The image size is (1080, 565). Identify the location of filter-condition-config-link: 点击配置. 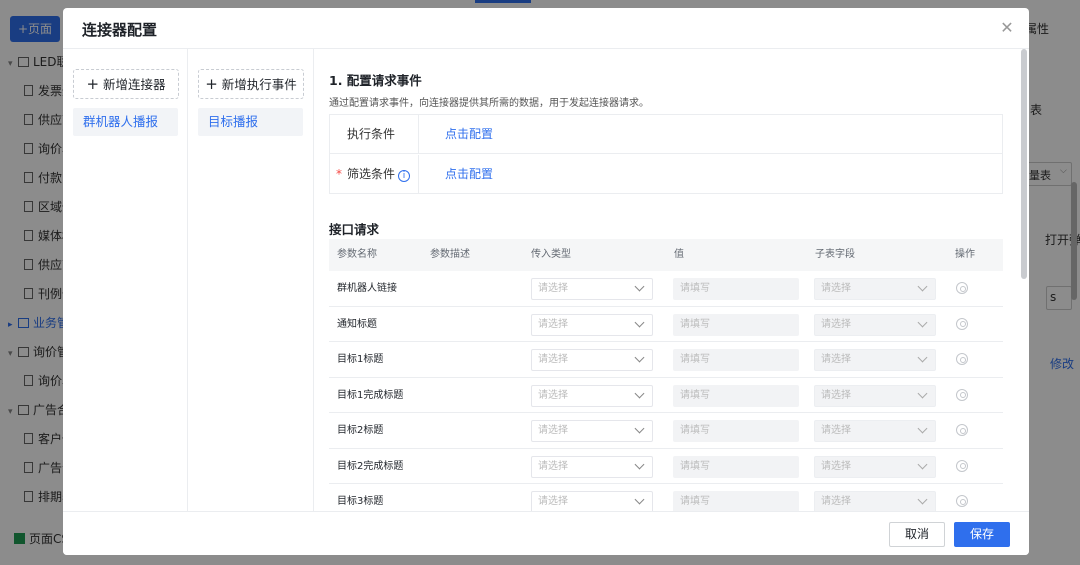
(469, 174).